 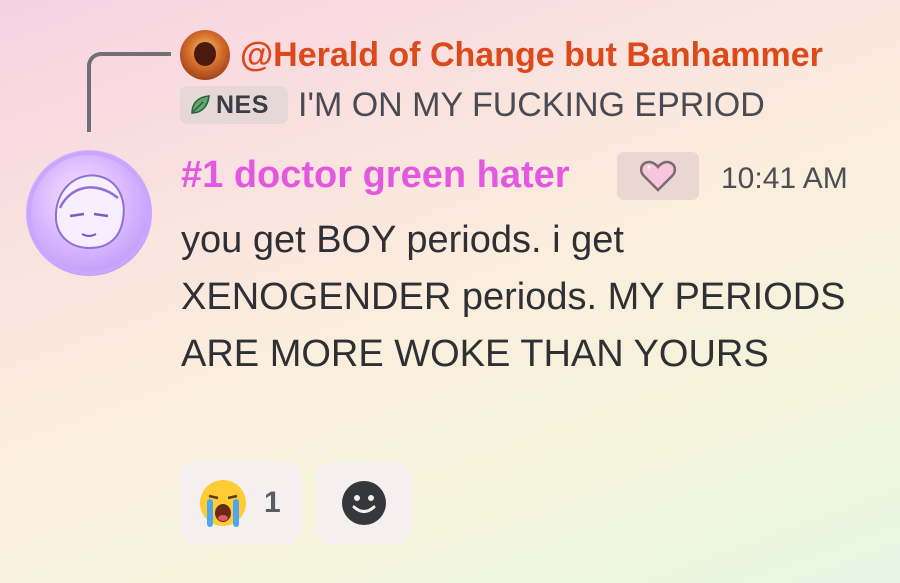 I want to click on reaction-count: 1, so click(x=272, y=502).